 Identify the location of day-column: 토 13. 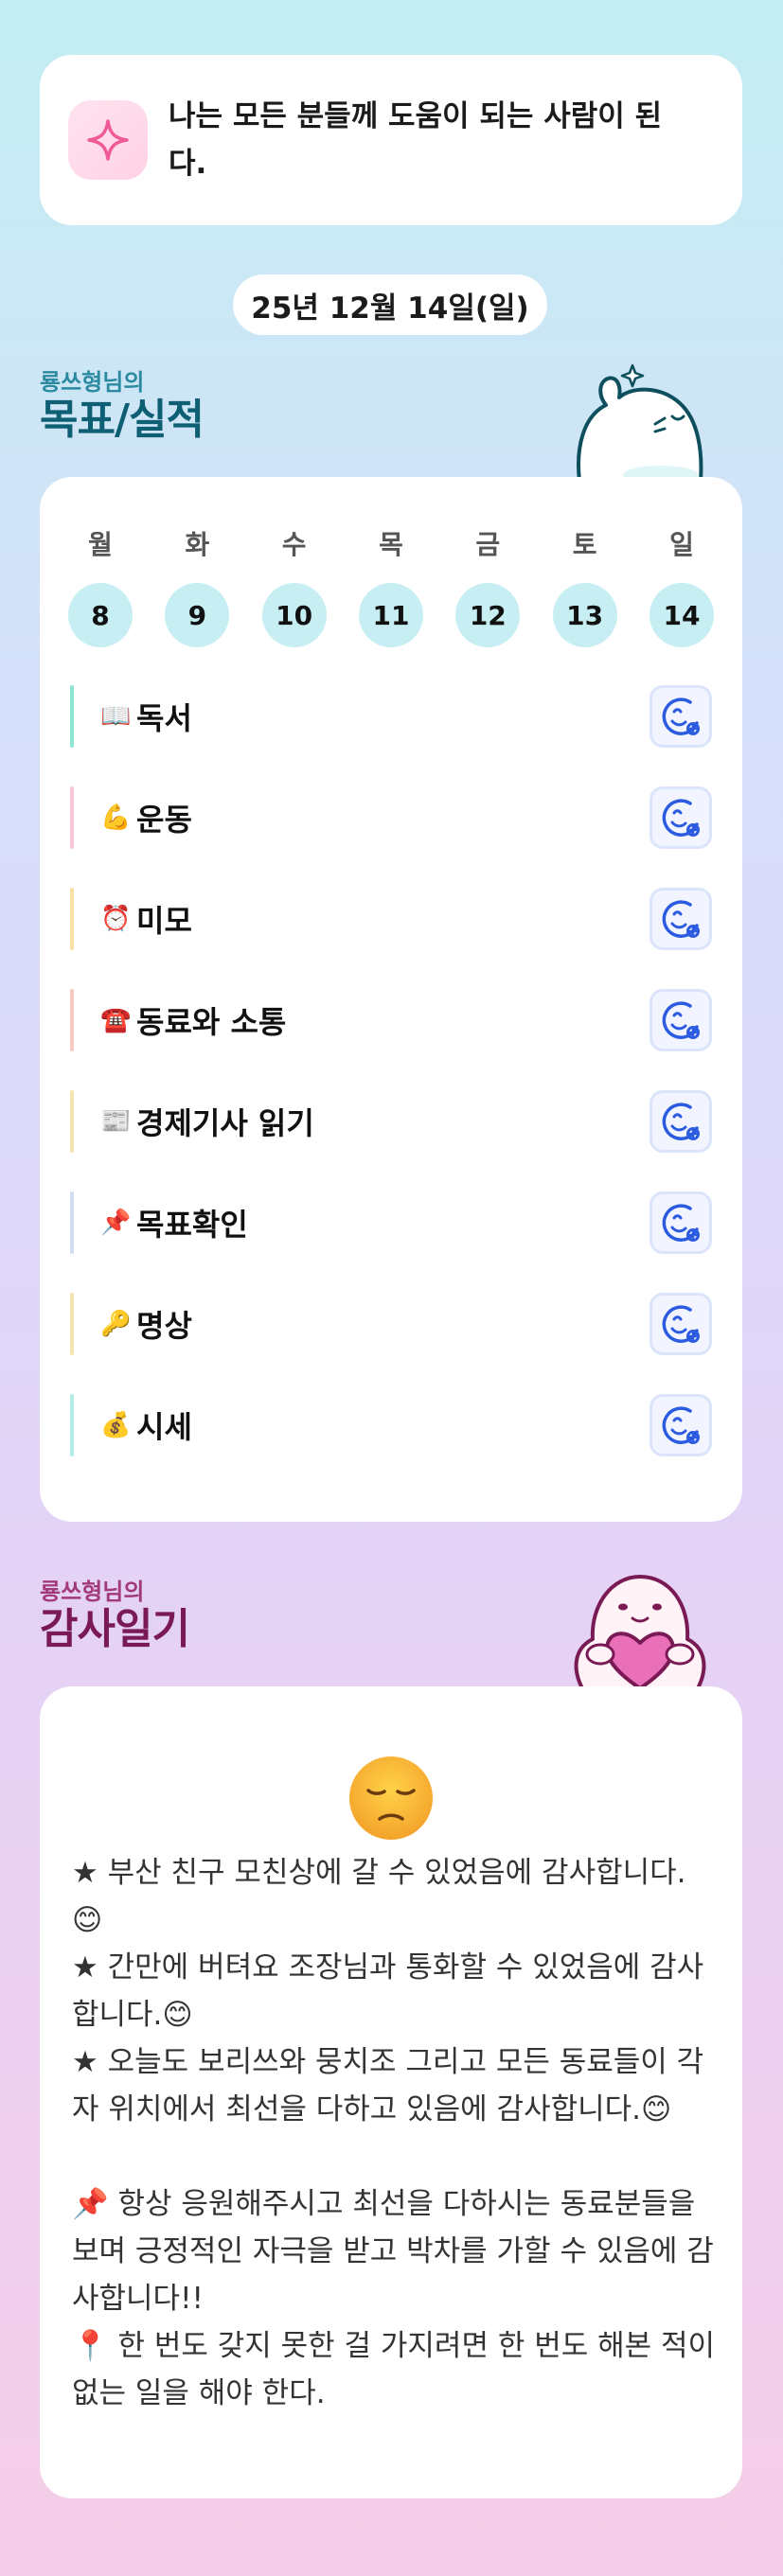
(585, 586).